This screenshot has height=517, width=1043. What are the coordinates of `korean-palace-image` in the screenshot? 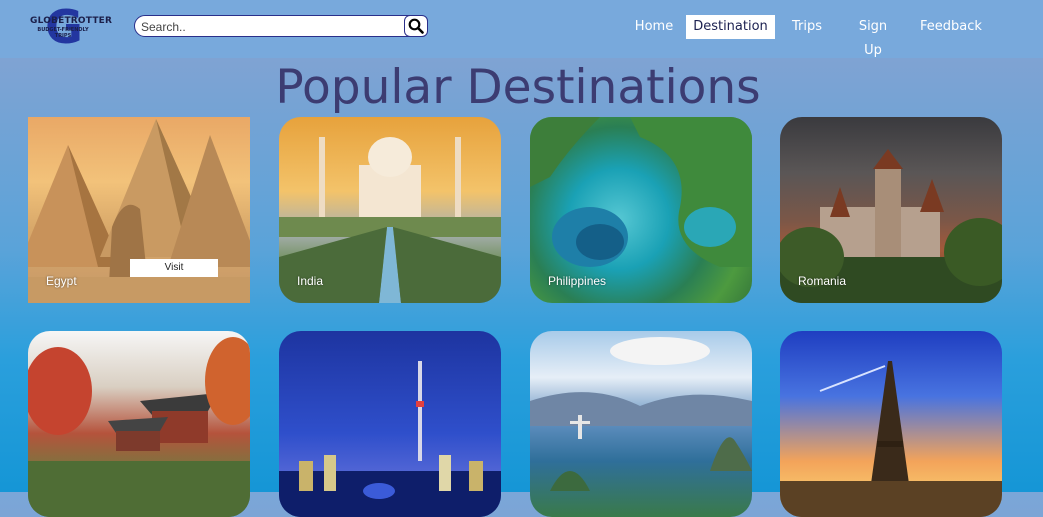 It's located at (139, 427).